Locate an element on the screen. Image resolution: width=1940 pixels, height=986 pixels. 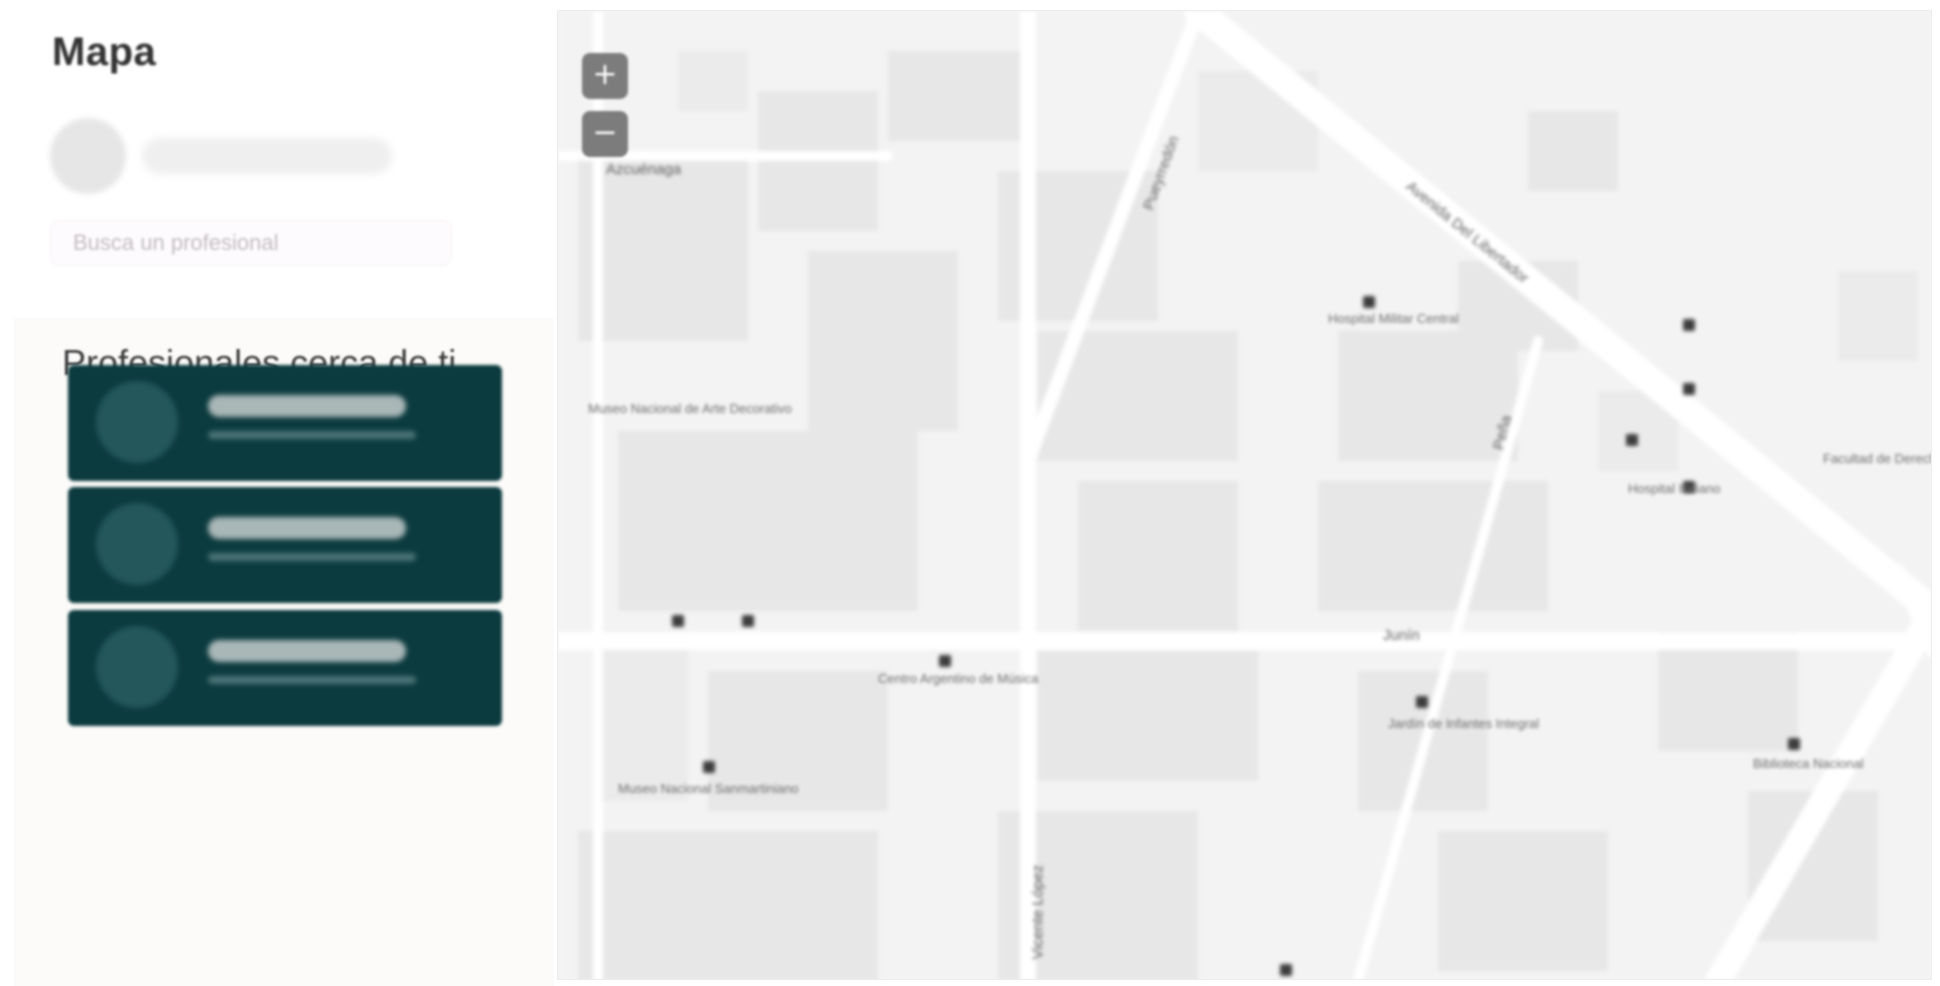
plus-icon: + is located at coordinates (605, 74).